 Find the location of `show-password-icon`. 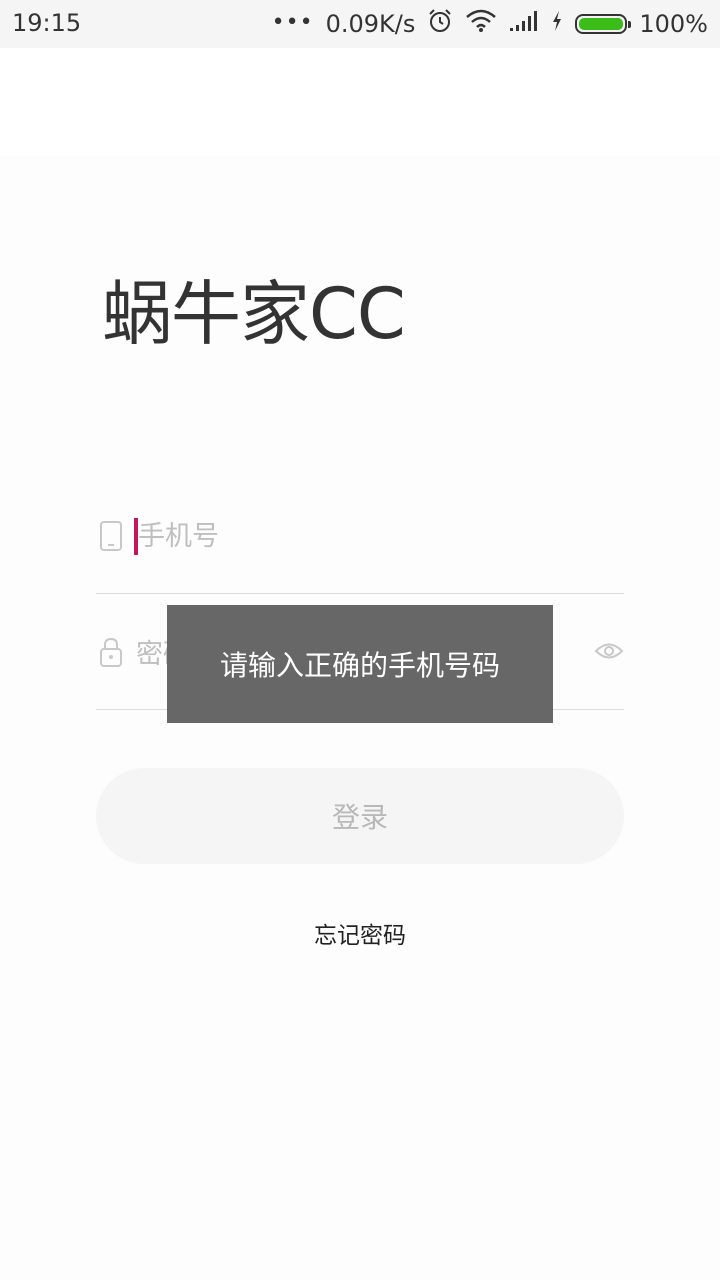

show-password-icon is located at coordinates (609, 653).